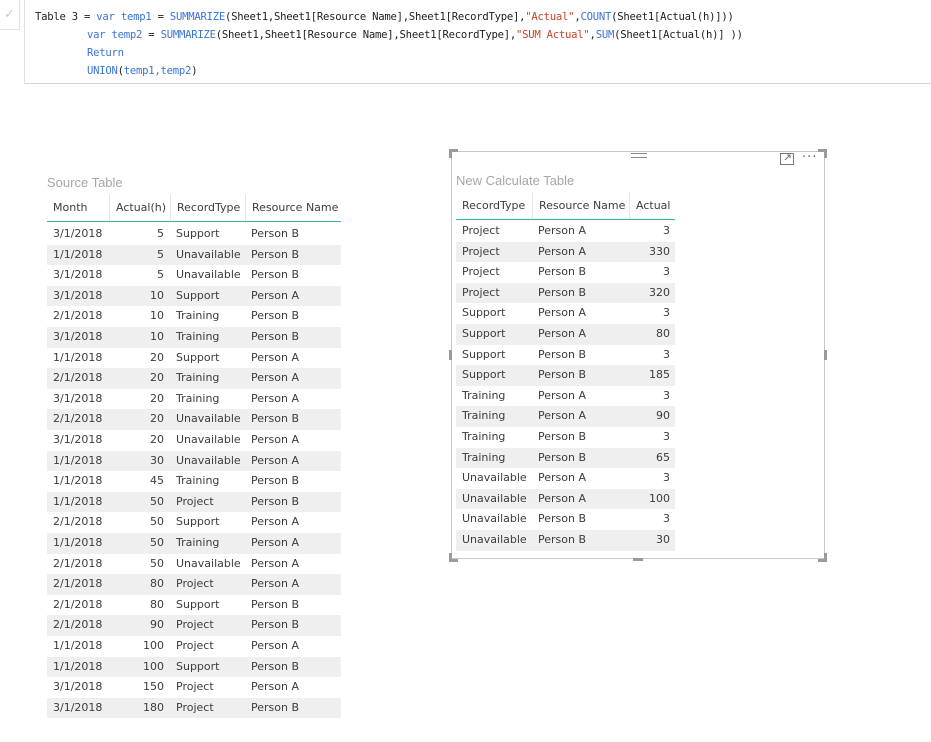 Image resolution: width=931 pixels, height=742 pixels. What do you see at coordinates (194, 667) in the screenshot?
I see `table-row: 1/1/2018 100 Support Person B` at bounding box center [194, 667].